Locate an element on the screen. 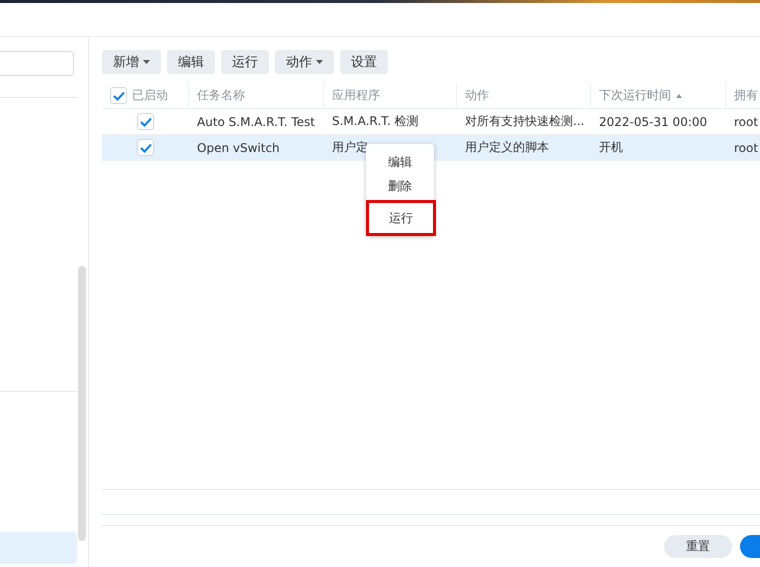  column-header: 下次运行时间 is located at coordinates (658, 95).